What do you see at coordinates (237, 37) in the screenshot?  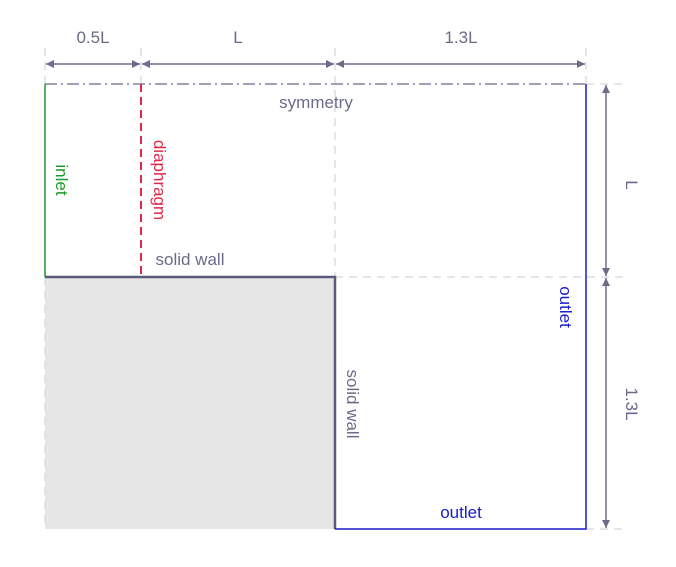 I see `dim-label-L-top: L` at bounding box center [237, 37].